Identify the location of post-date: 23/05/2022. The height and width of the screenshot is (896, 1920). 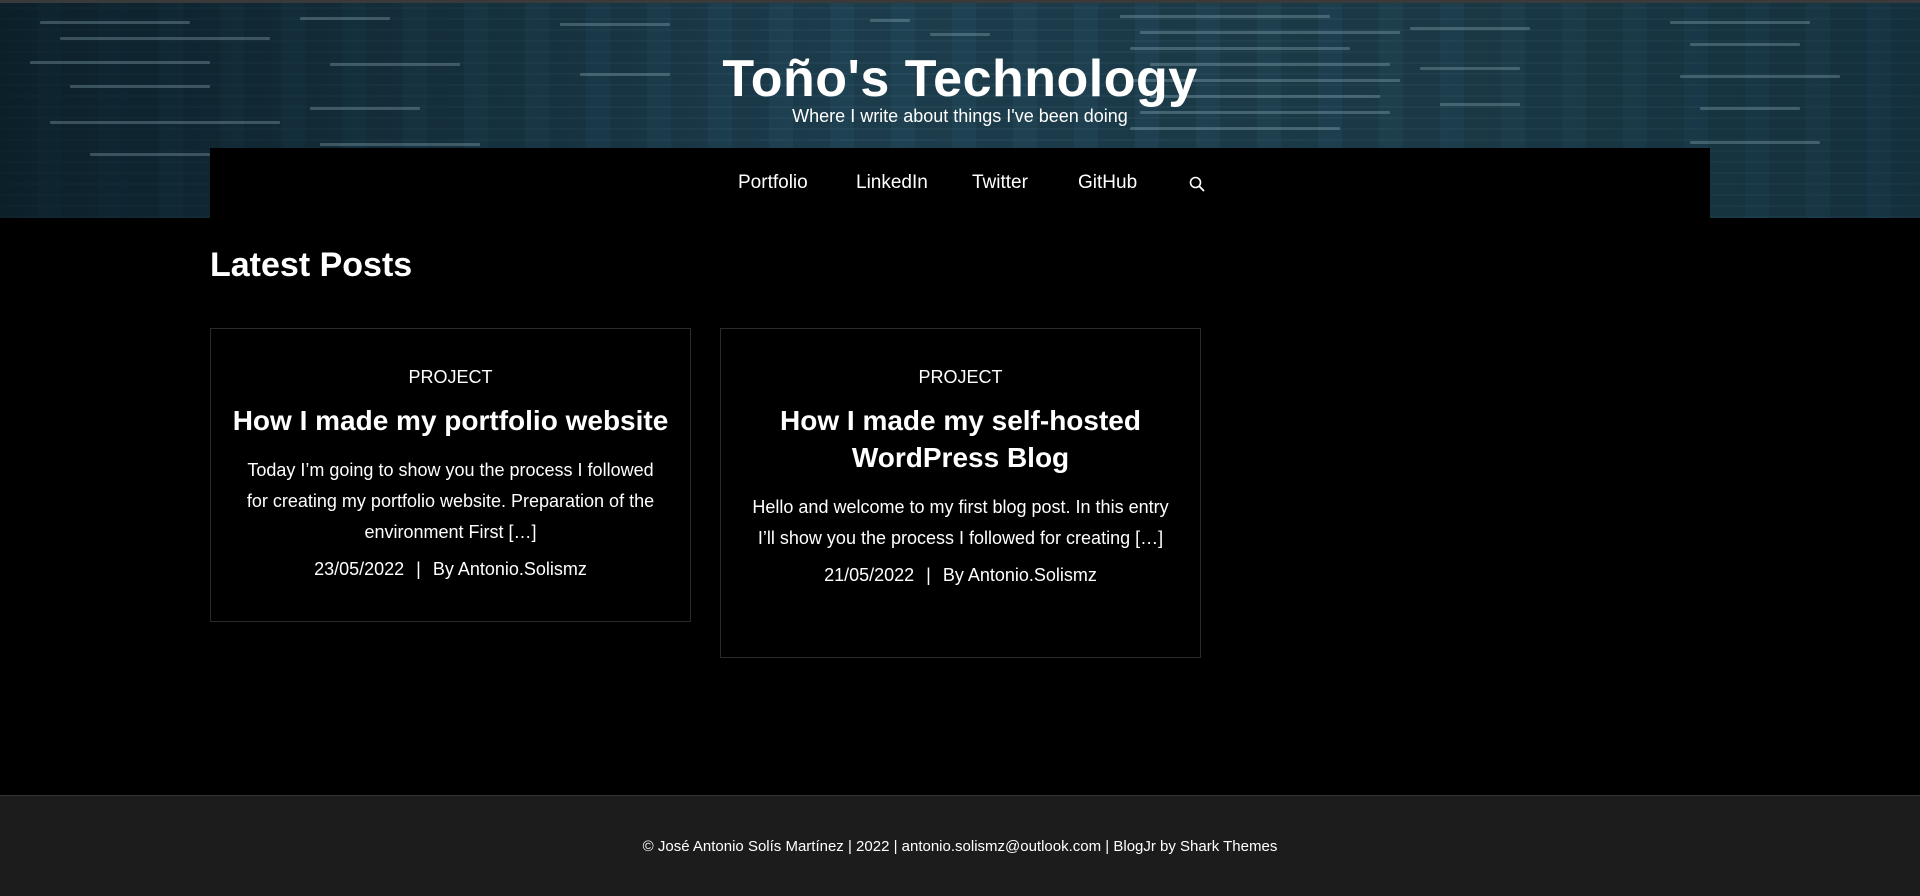
(359, 569).